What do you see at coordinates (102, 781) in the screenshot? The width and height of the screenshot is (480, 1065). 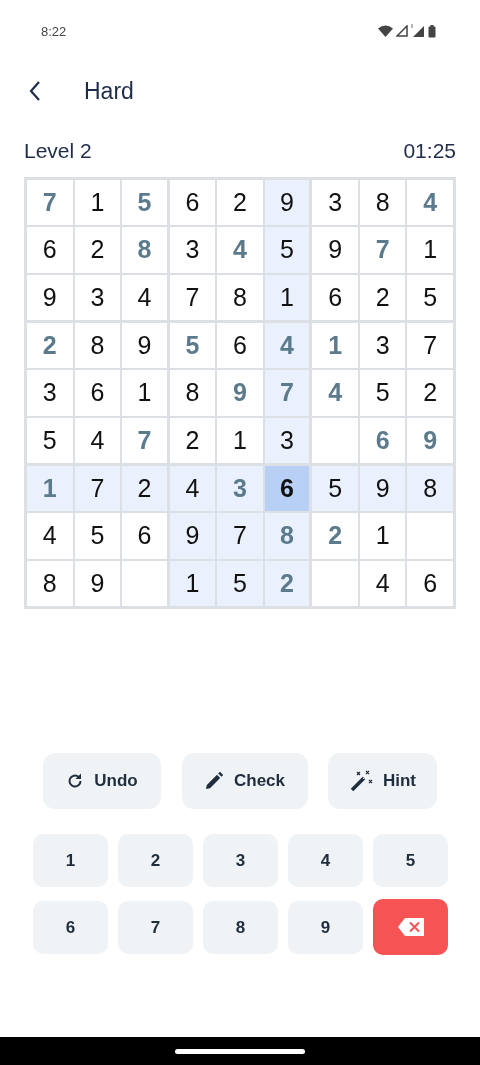 I see `action-button: Undo` at bounding box center [102, 781].